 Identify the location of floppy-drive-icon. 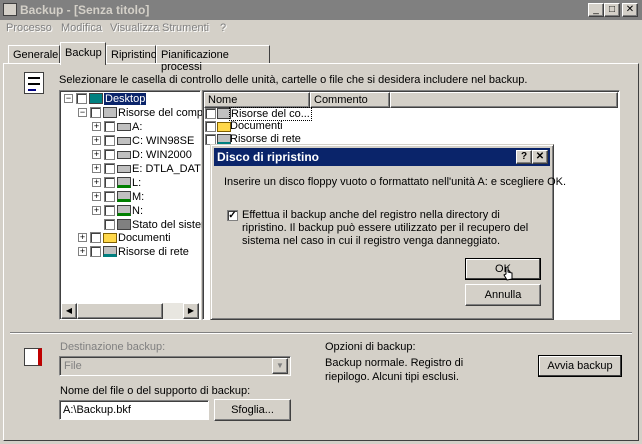
(124, 127).